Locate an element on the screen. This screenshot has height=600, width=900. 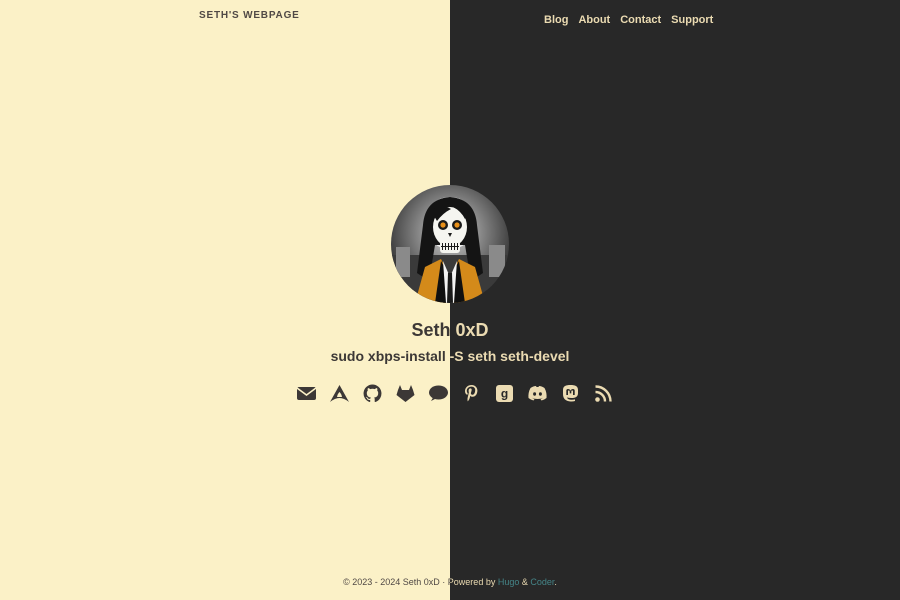
social-item-arch is located at coordinates (339, 393).